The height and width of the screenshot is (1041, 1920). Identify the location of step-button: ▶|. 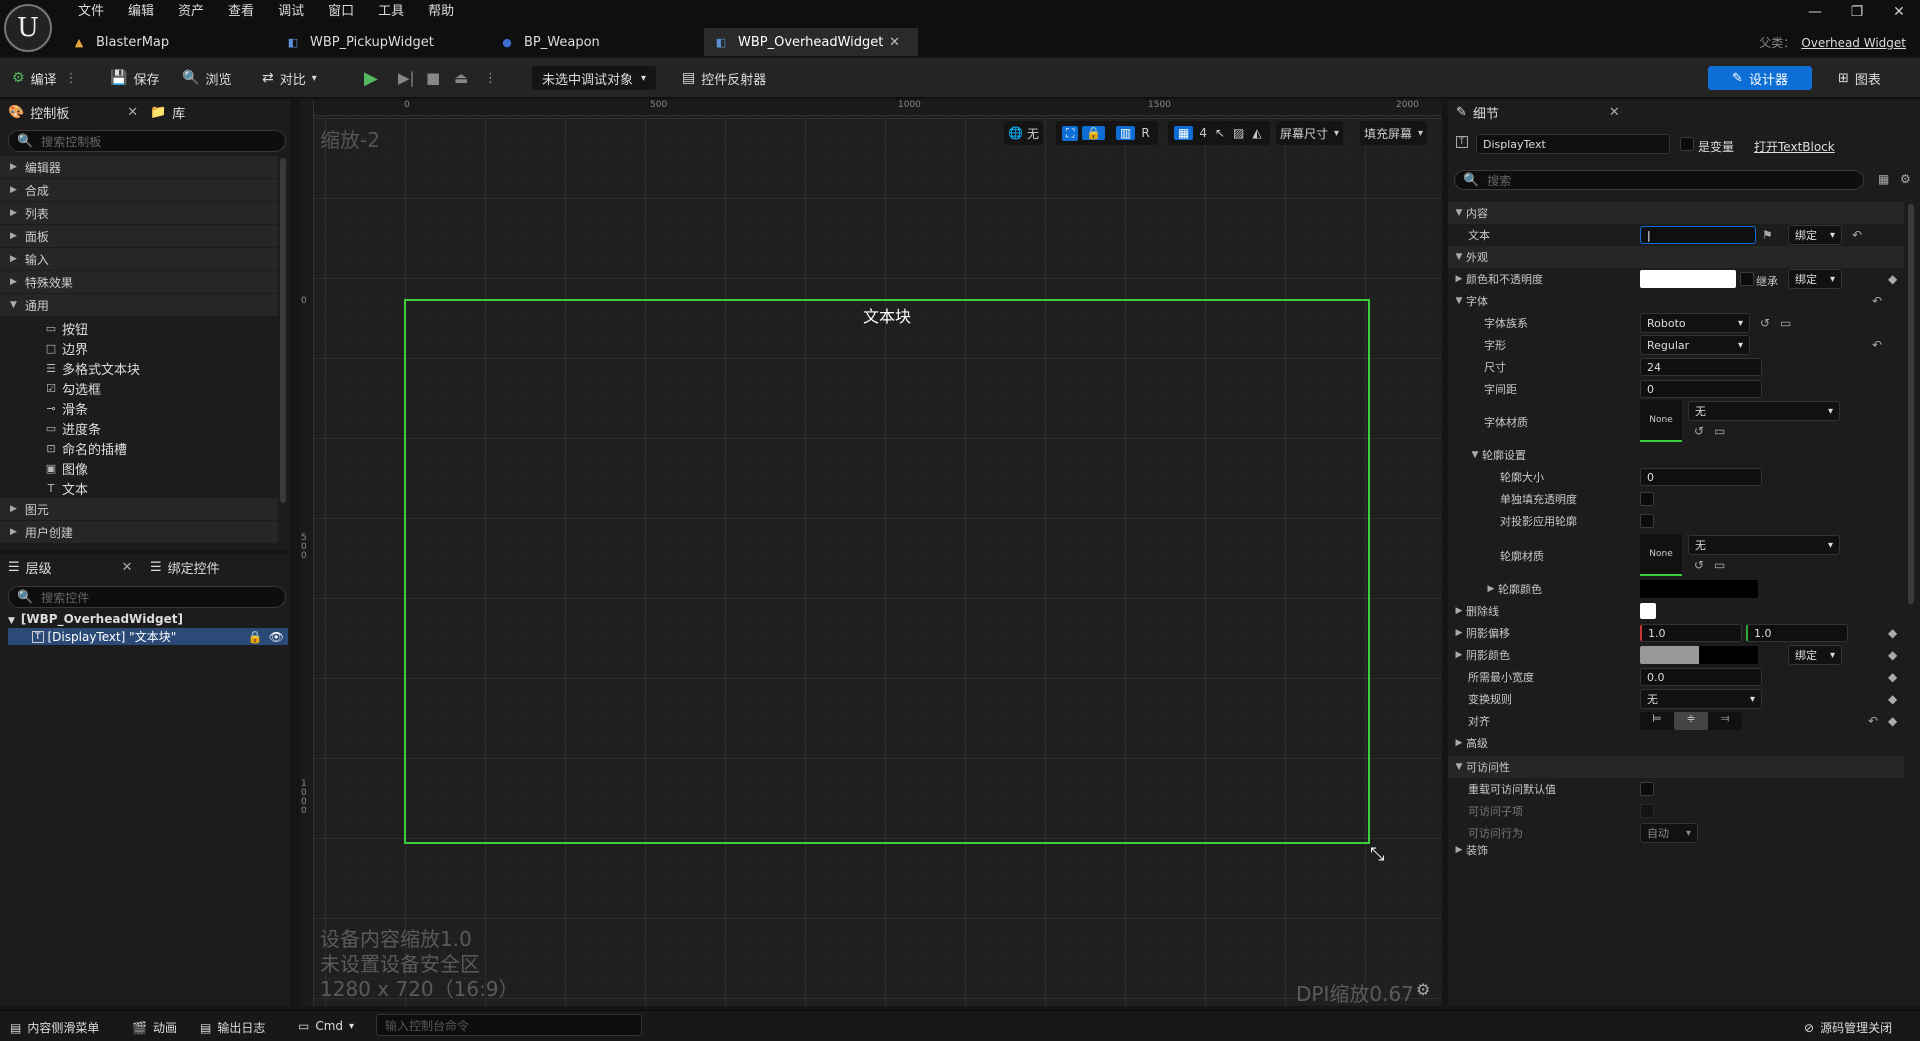
(406, 78).